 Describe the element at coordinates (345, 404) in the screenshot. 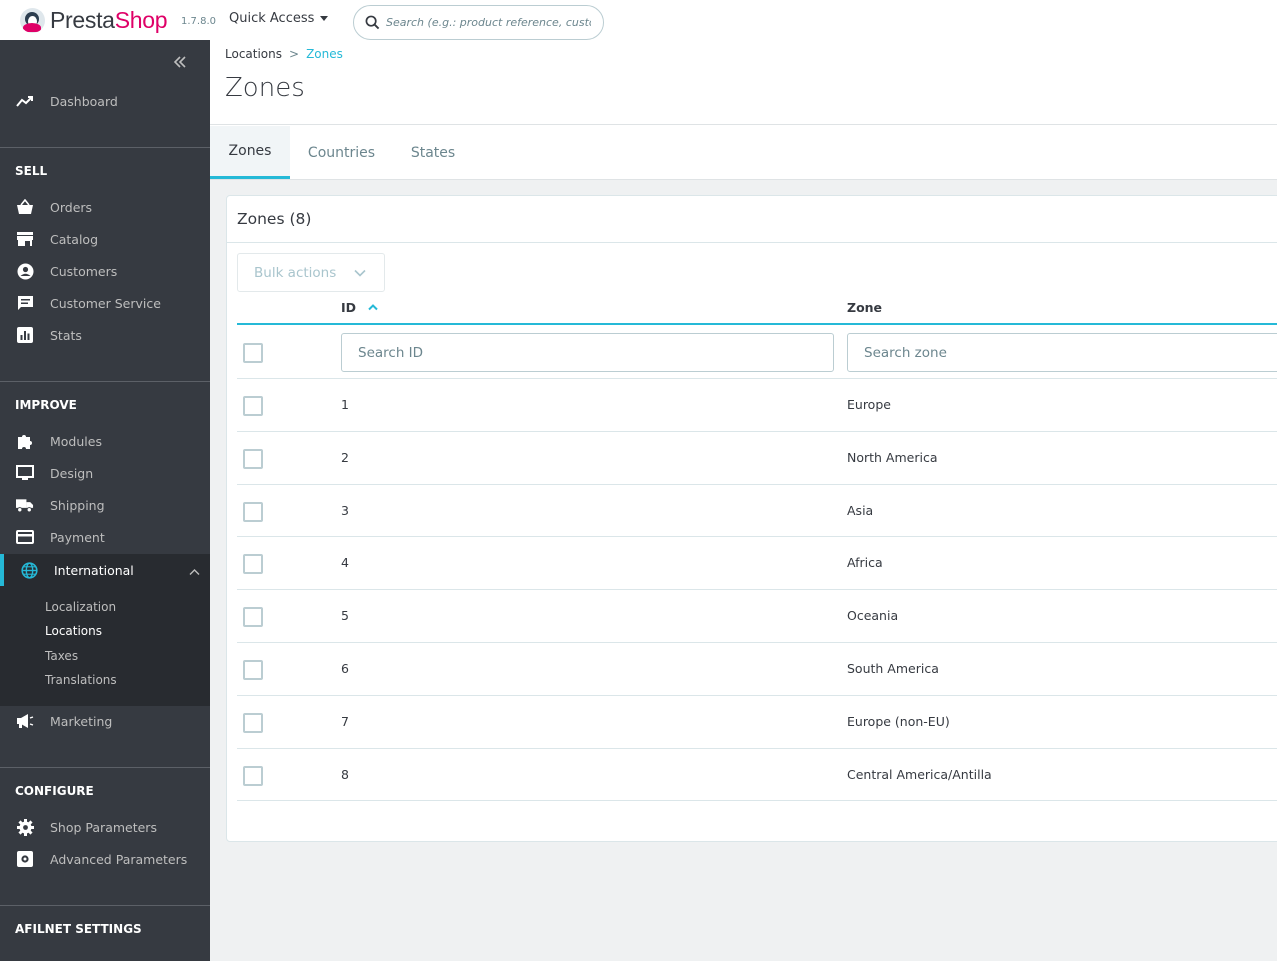

I see `cell-id: 1` at that location.